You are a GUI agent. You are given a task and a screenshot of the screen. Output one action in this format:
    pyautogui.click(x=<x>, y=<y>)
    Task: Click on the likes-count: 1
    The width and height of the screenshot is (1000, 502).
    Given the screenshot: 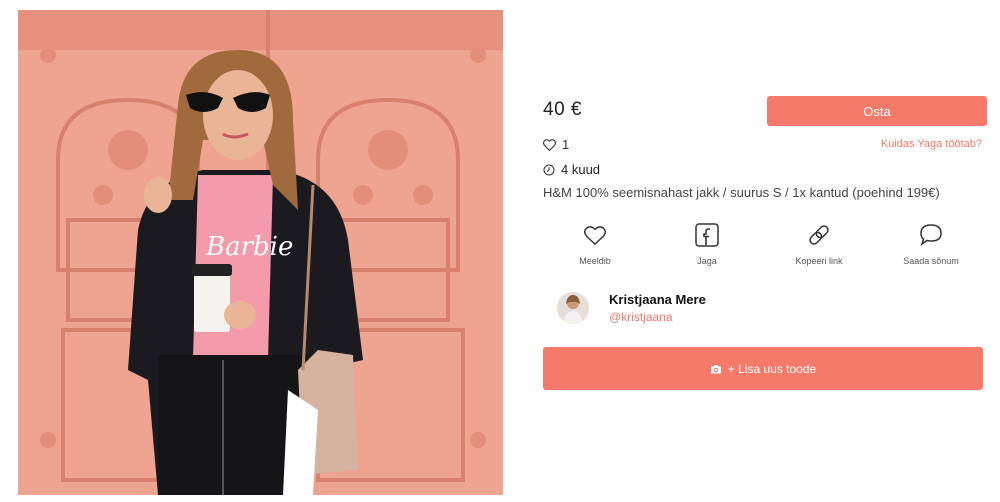 What is the action you would take?
    pyautogui.click(x=566, y=144)
    